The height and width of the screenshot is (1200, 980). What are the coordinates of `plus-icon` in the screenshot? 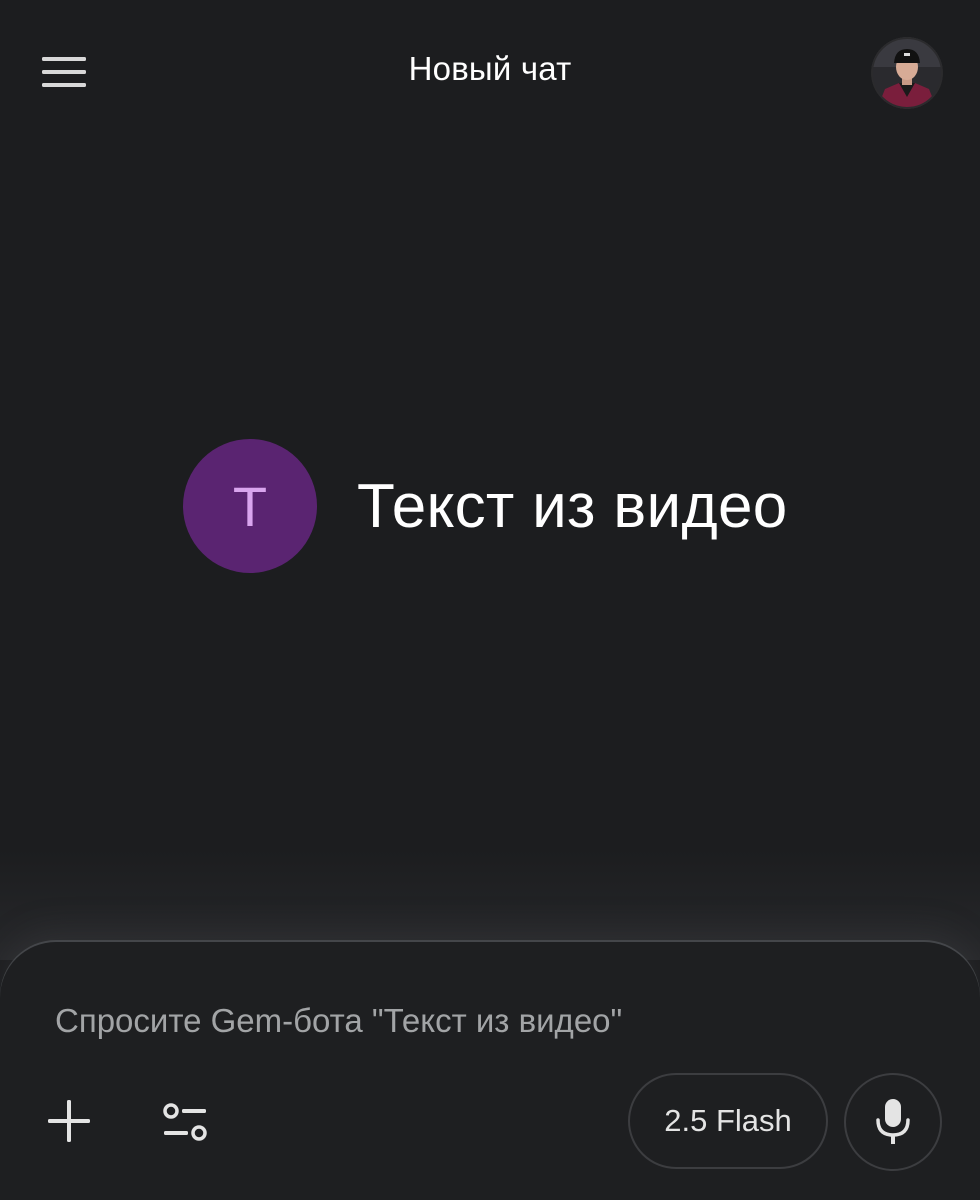 It's located at (69, 1121).